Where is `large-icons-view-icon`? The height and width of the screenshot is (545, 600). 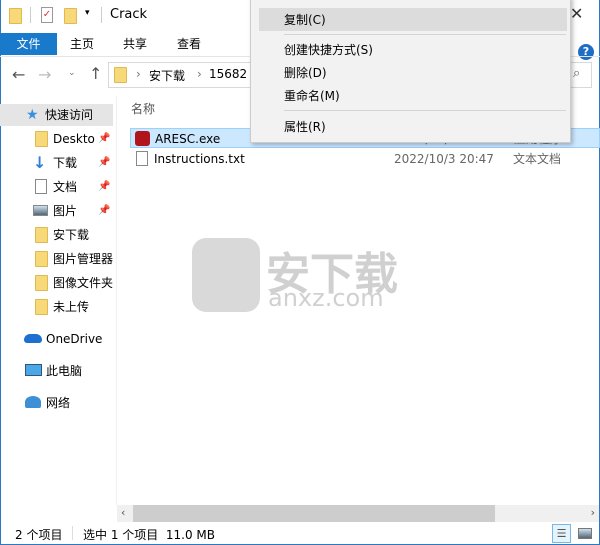 large-icons-view-icon is located at coordinates (585, 533).